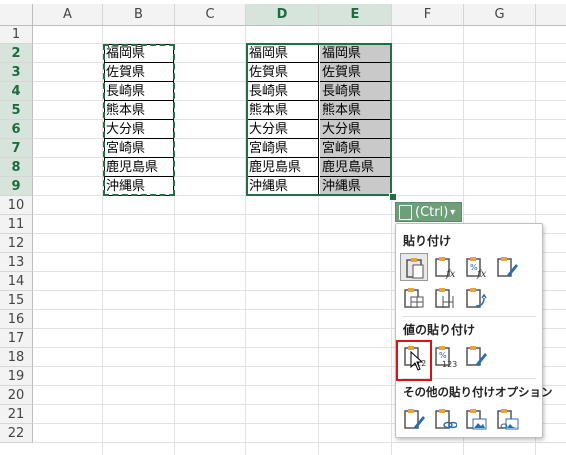 The image size is (566, 455). I want to click on row-header-13: 13, so click(16, 262).